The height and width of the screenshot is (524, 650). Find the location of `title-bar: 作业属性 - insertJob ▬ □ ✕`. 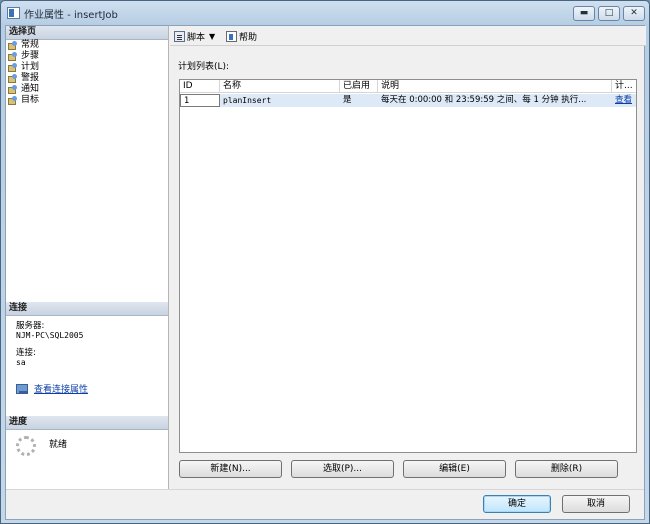

title-bar: 作业属性 - insertJob ▬ □ ✕ is located at coordinates (325, 13).